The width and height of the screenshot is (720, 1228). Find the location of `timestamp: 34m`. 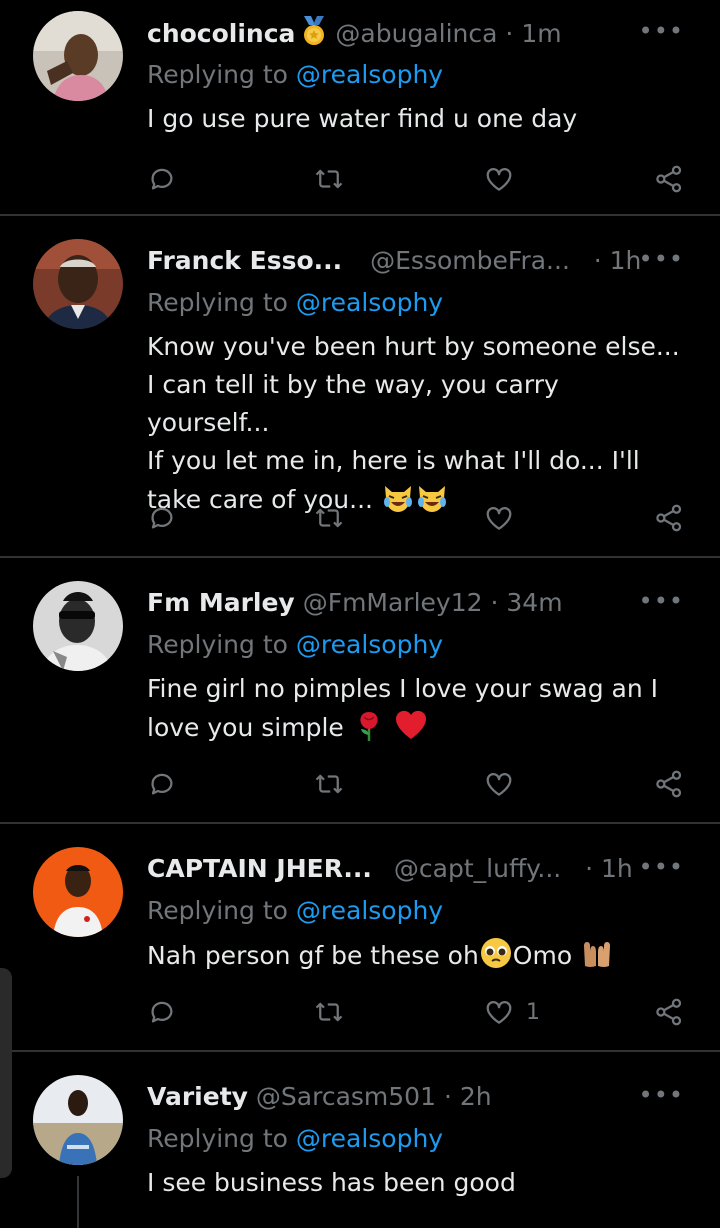

timestamp: 34m is located at coordinates (534, 602).